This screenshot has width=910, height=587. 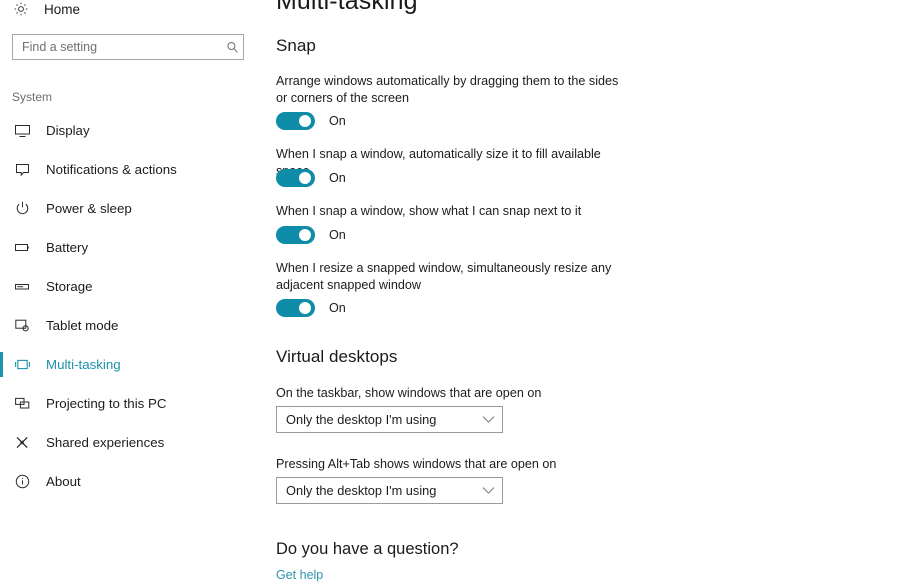 I want to click on sidebar-item-storage: Storage, so click(x=132, y=286).